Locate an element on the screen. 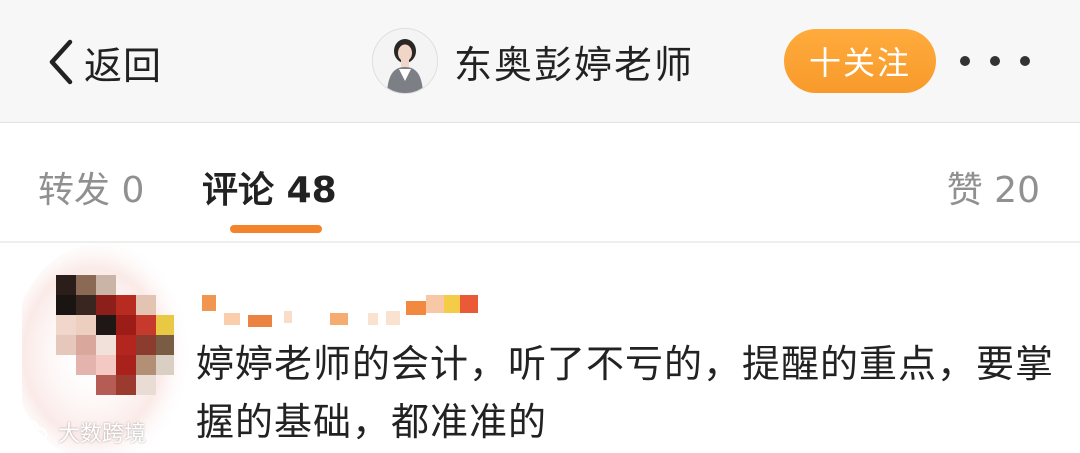 This screenshot has height=453, width=1080. back-button: 返回 is located at coordinates (103, 62).